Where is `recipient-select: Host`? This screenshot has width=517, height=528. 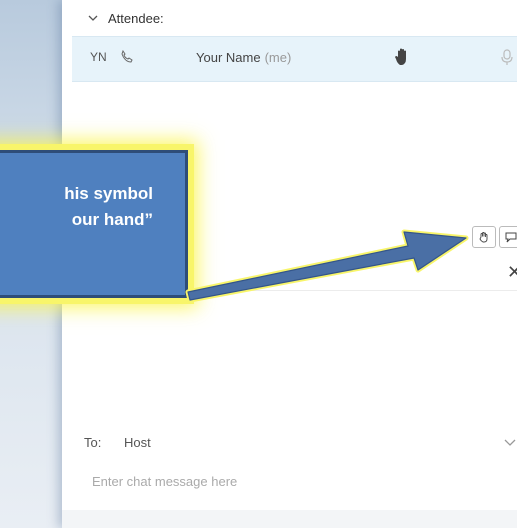
recipient-select: Host is located at coordinates (137, 442).